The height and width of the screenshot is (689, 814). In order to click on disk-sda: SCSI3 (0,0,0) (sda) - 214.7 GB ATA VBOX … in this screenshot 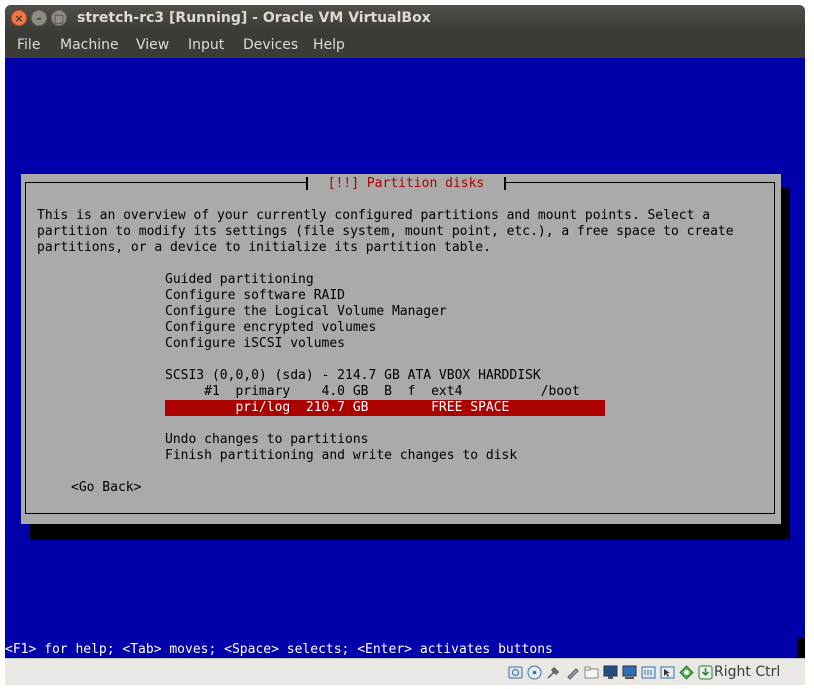, I will do `click(353, 376)`.